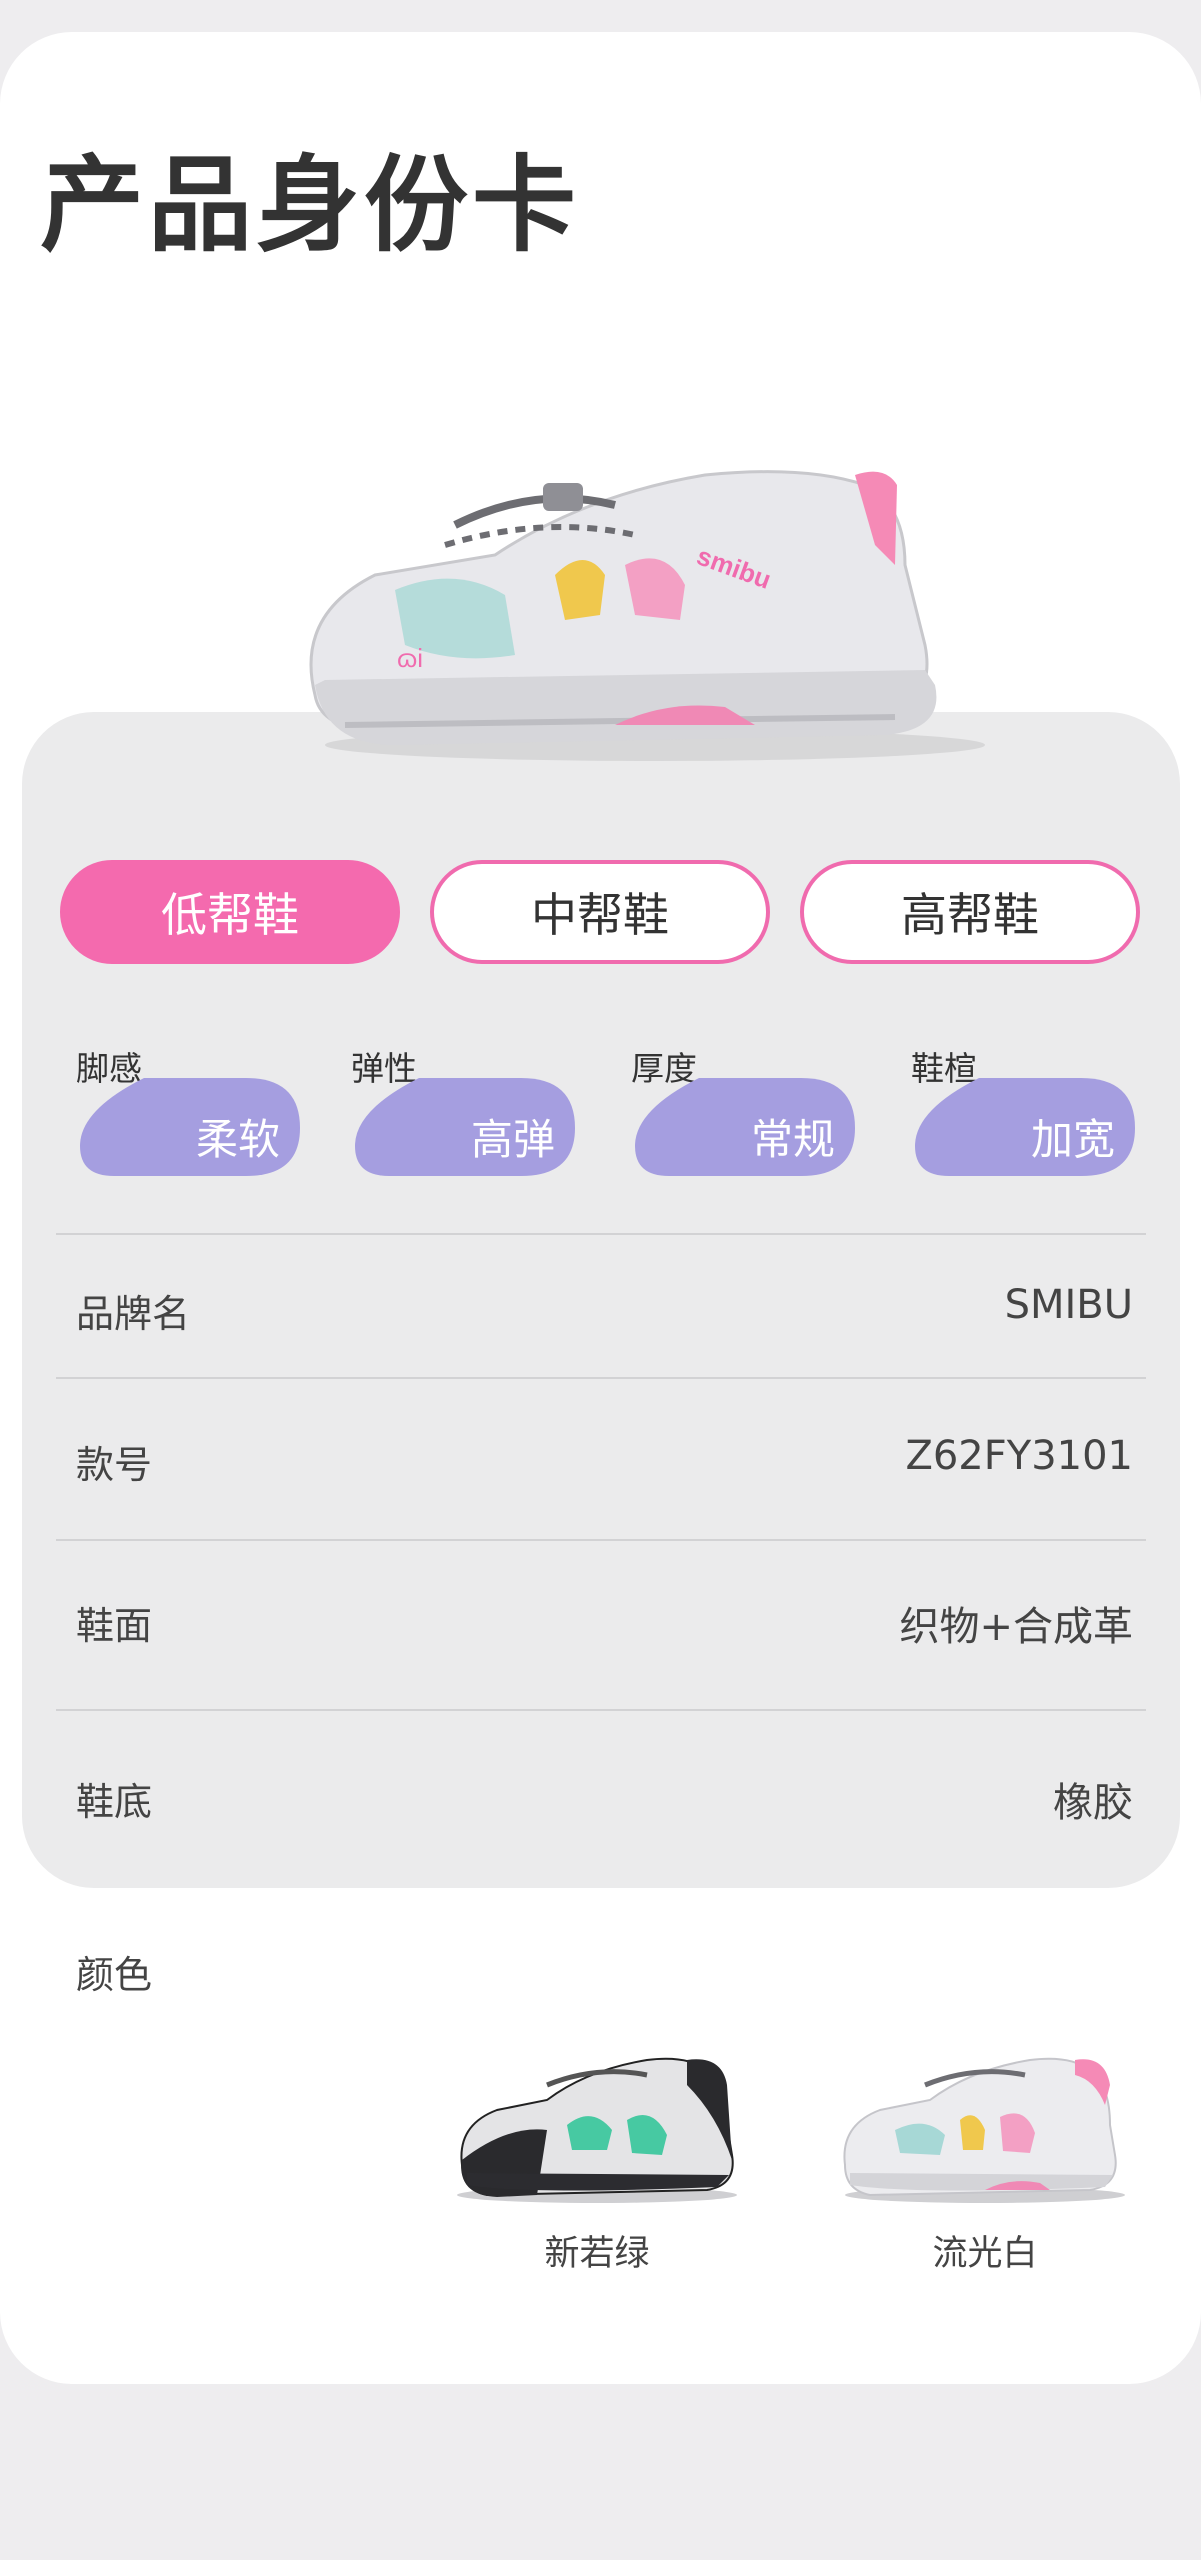  What do you see at coordinates (114, 1975) in the screenshot?
I see `color-section-title: 颜色` at bounding box center [114, 1975].